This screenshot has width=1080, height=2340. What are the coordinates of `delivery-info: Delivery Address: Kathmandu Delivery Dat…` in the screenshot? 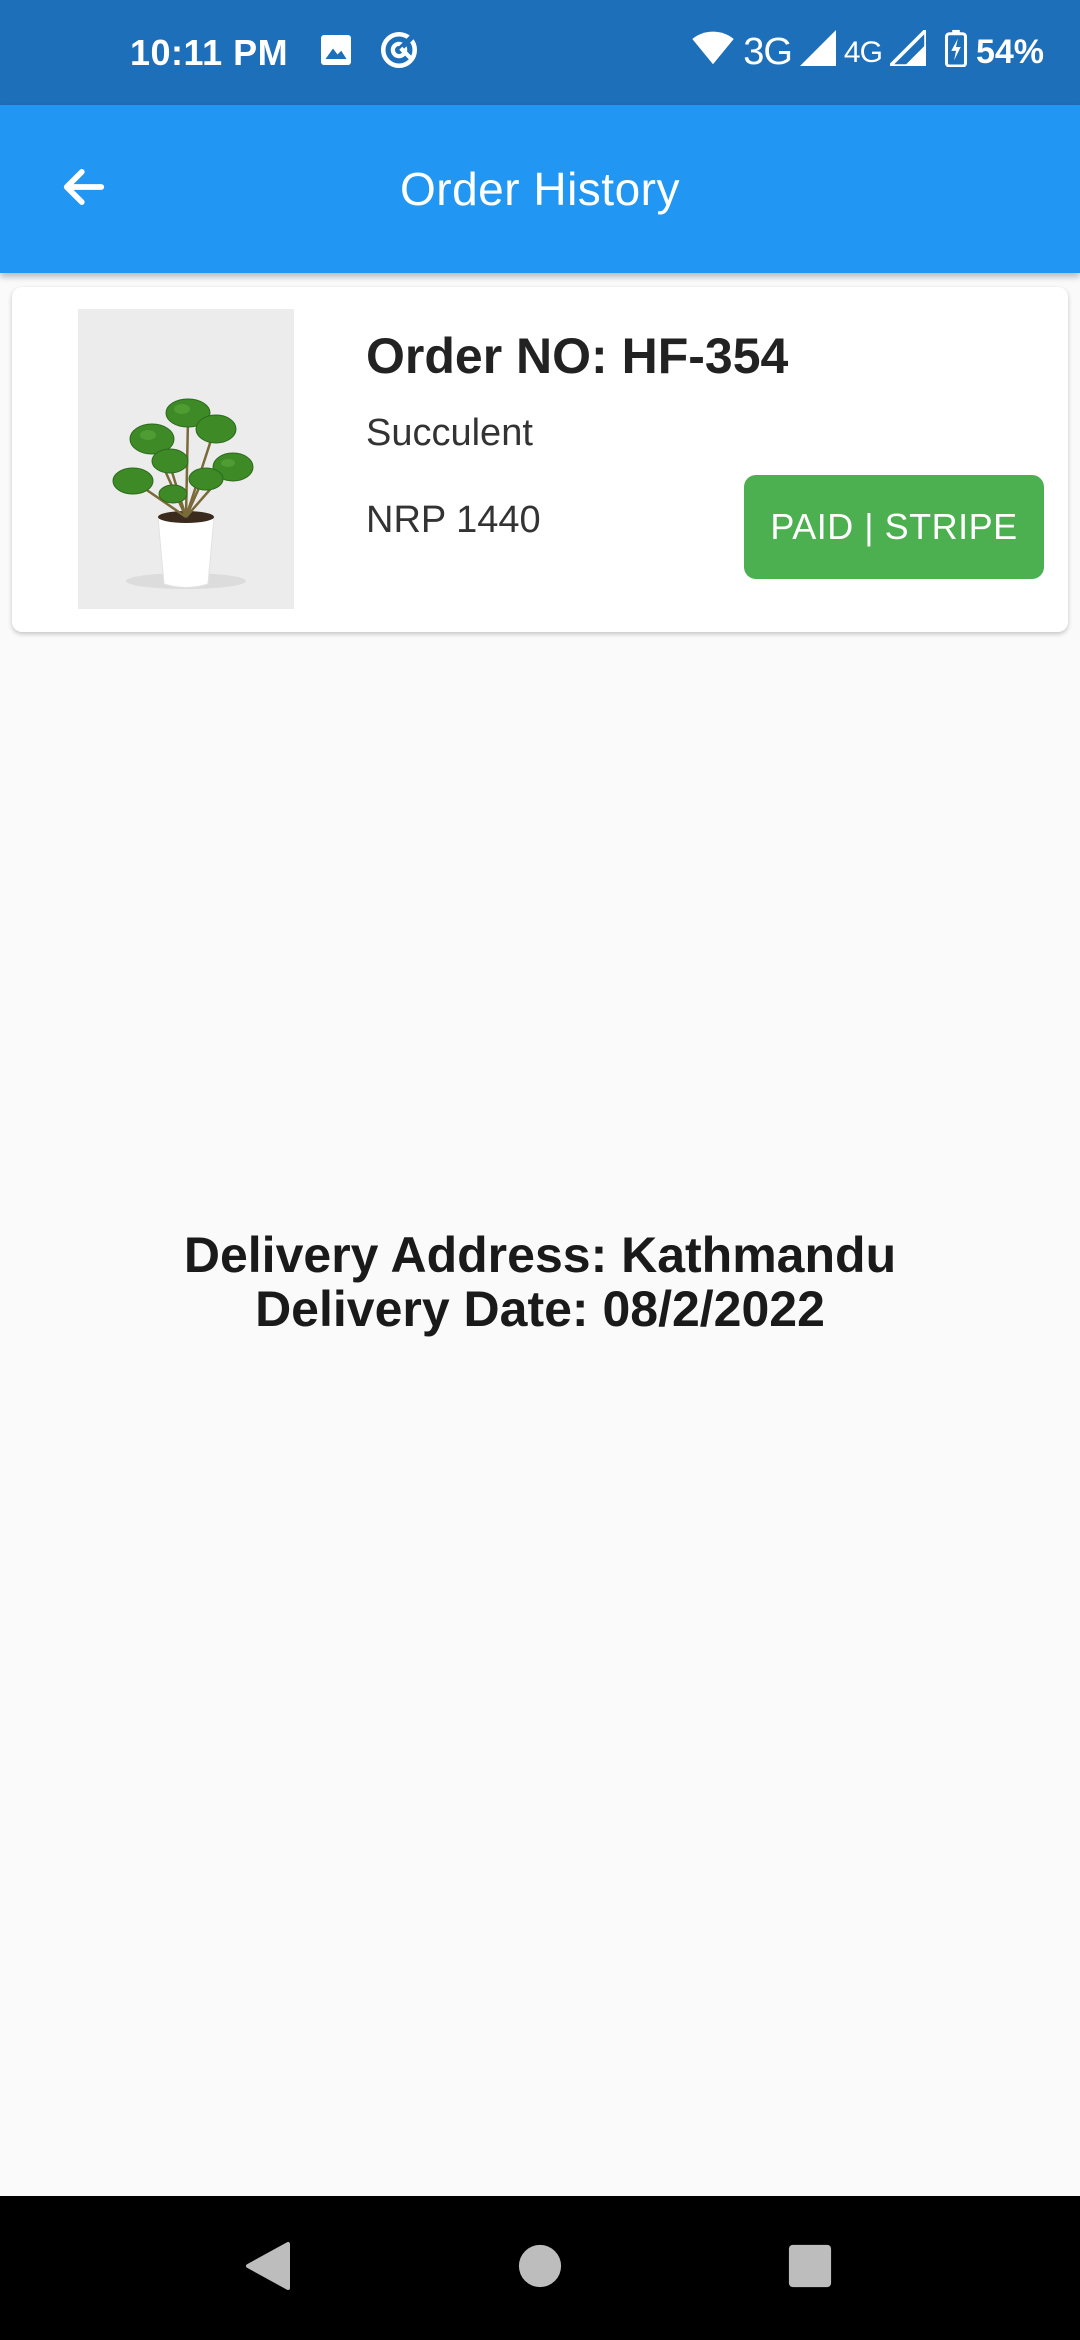 It's located at (540, 1282).